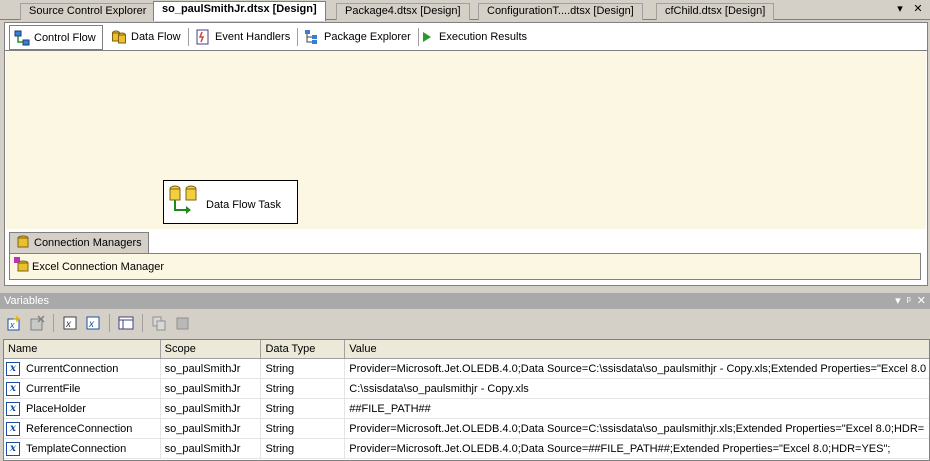  What do you see at coordinates (312, 37) in the screenshot?
I see `package-explorer-icon` at bounding box center [312, 37].